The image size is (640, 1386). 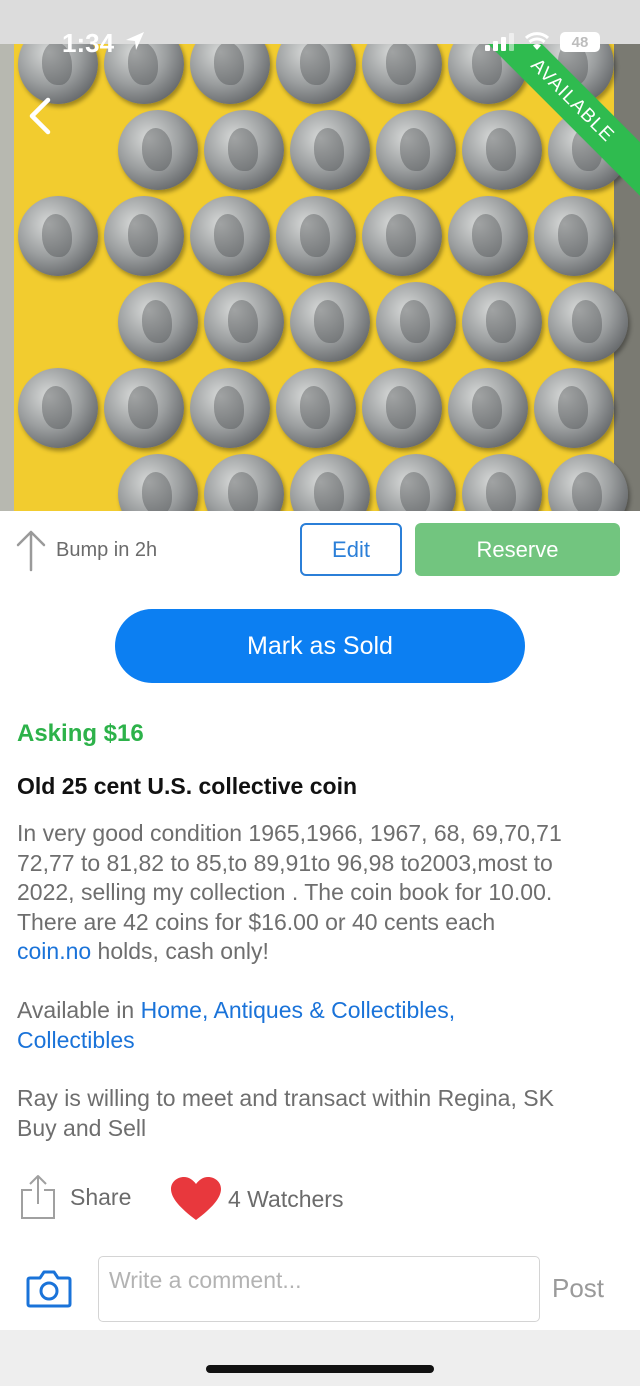 What do you see at coordinates (580, 42) in the screenshot?
I see `battery-icon: 48` at bounding box center [580, 42].